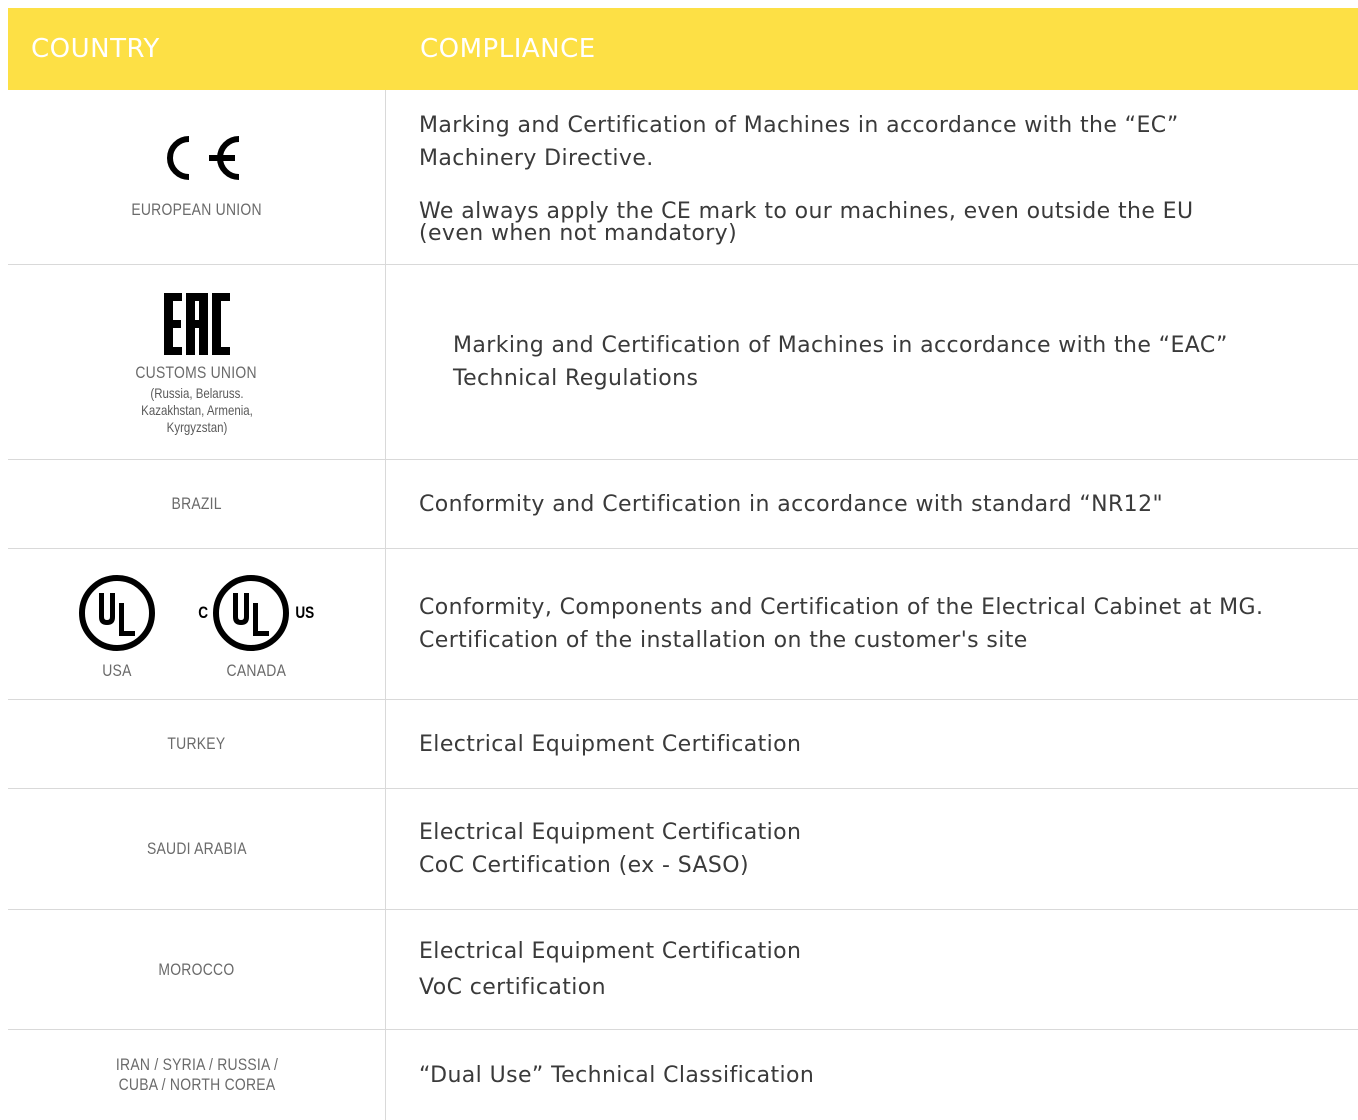 The height and width of the screenshot is (1120, 1358). I want to click on usa-mark: USA, so click(117, 627).